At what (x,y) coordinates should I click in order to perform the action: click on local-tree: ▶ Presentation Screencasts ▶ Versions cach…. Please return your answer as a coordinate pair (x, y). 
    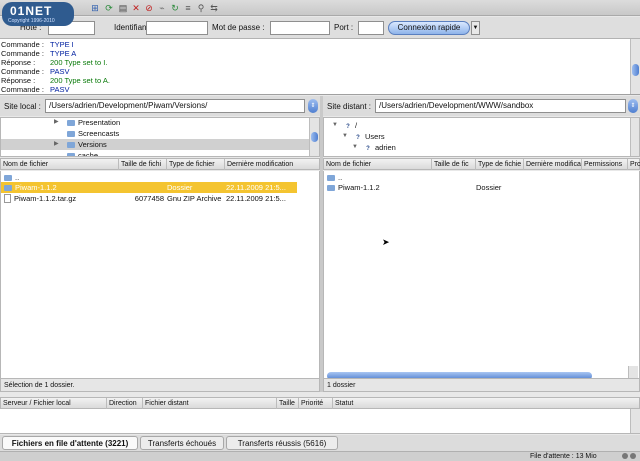
    Looking at the image, I should click on (160, 137).